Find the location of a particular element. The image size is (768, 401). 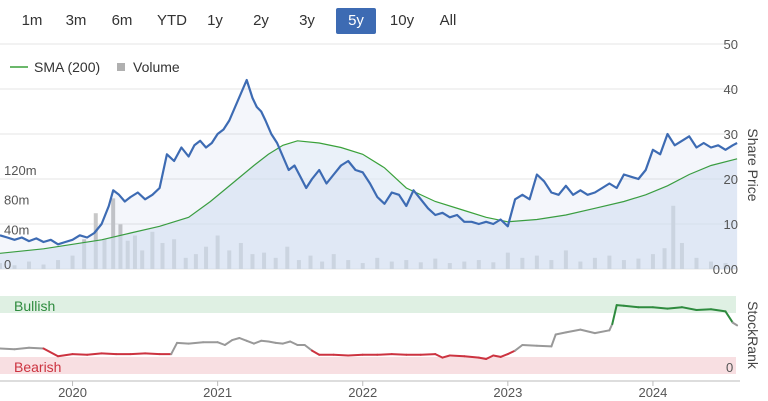

price-tick-label: 0.00 is located at coordinates (725, 269).